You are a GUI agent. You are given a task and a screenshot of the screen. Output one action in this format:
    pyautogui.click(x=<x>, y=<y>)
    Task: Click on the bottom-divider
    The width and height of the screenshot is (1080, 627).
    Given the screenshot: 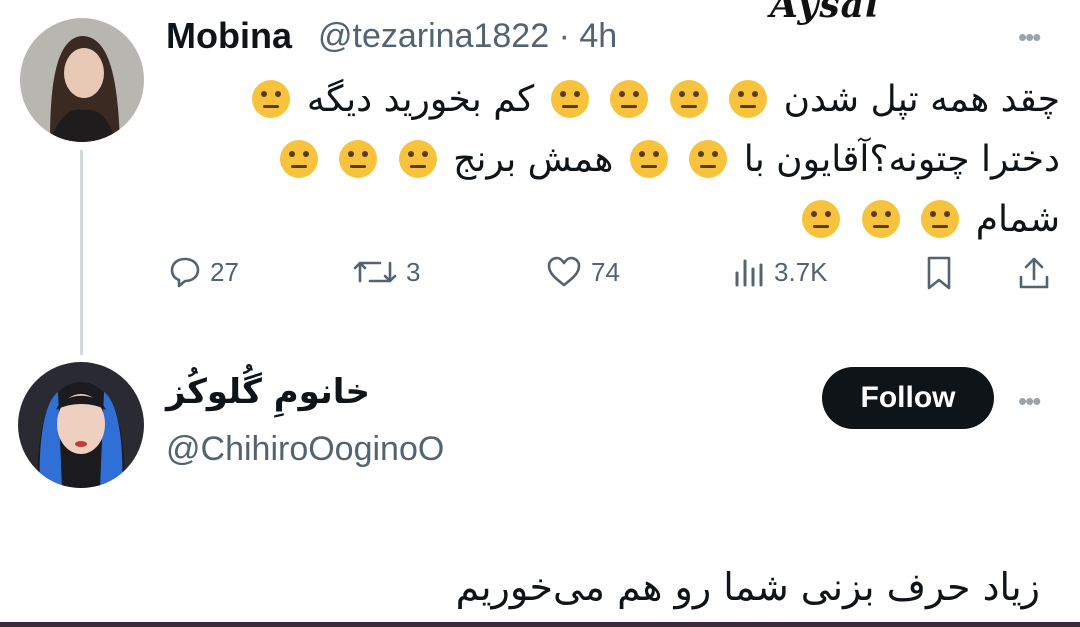 What is the action you would take?
    pyautogui.click(x=540, y=624)
    